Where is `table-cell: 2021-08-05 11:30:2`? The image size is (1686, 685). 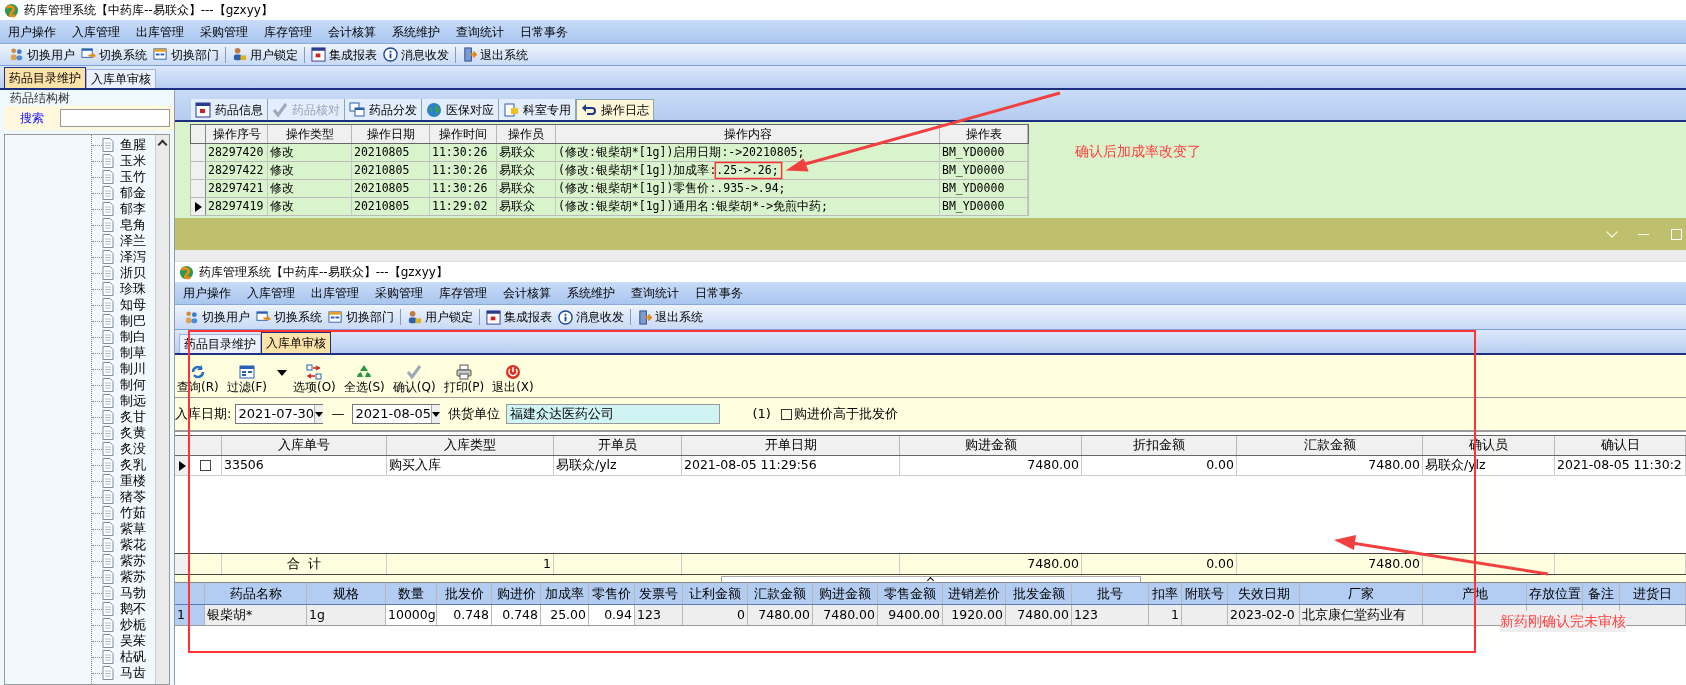
table-cell: 2021-08-05 11:30:2 is located at coordinates (1620, 465).